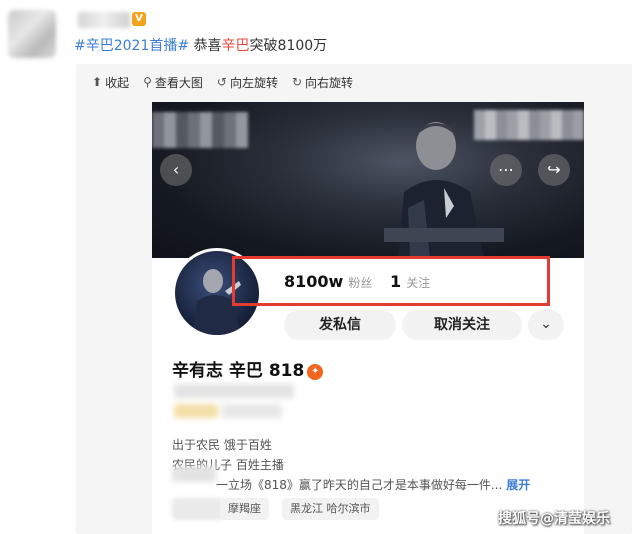  Describe the element at coordinates (200, 130) in the screenshot. I see `blurred-overlay-left` at that location.